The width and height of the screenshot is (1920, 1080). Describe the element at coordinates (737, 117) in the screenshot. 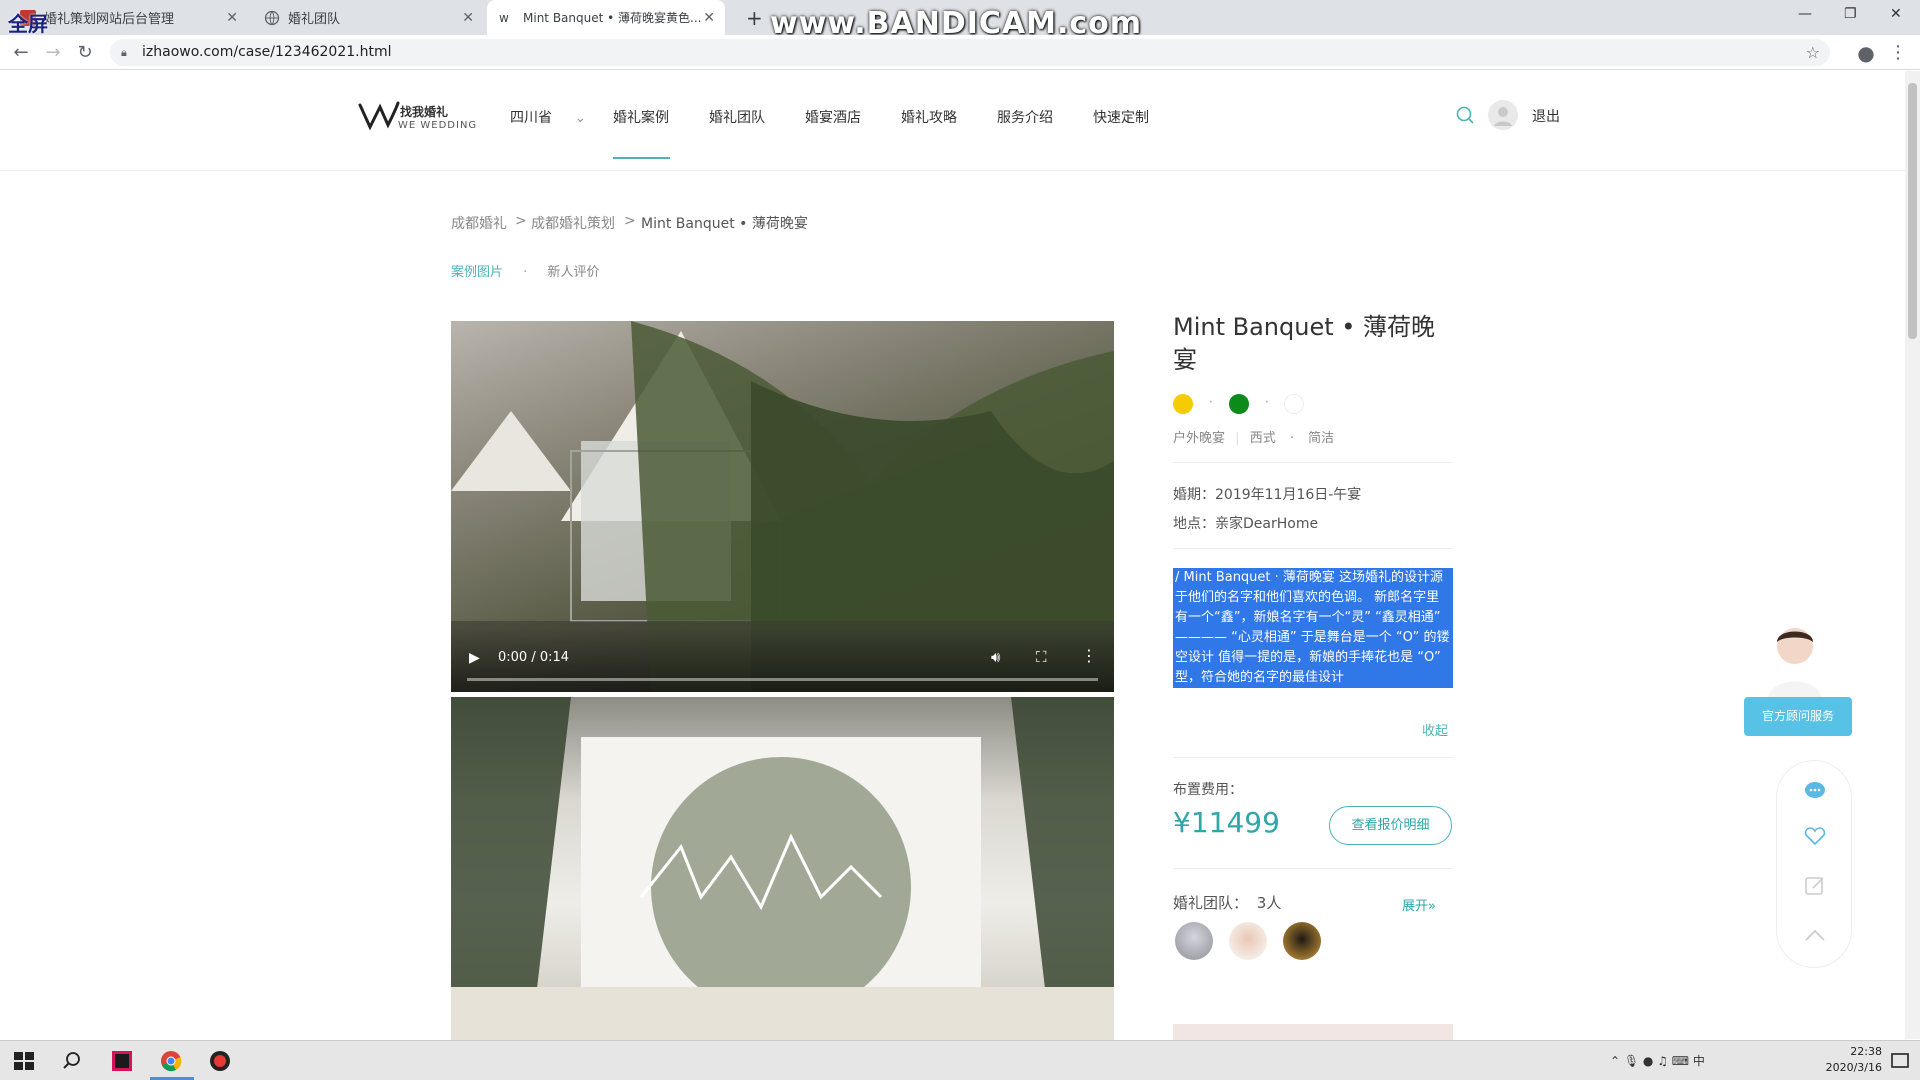

I see `nav-team: 婚礼团队` at that location.